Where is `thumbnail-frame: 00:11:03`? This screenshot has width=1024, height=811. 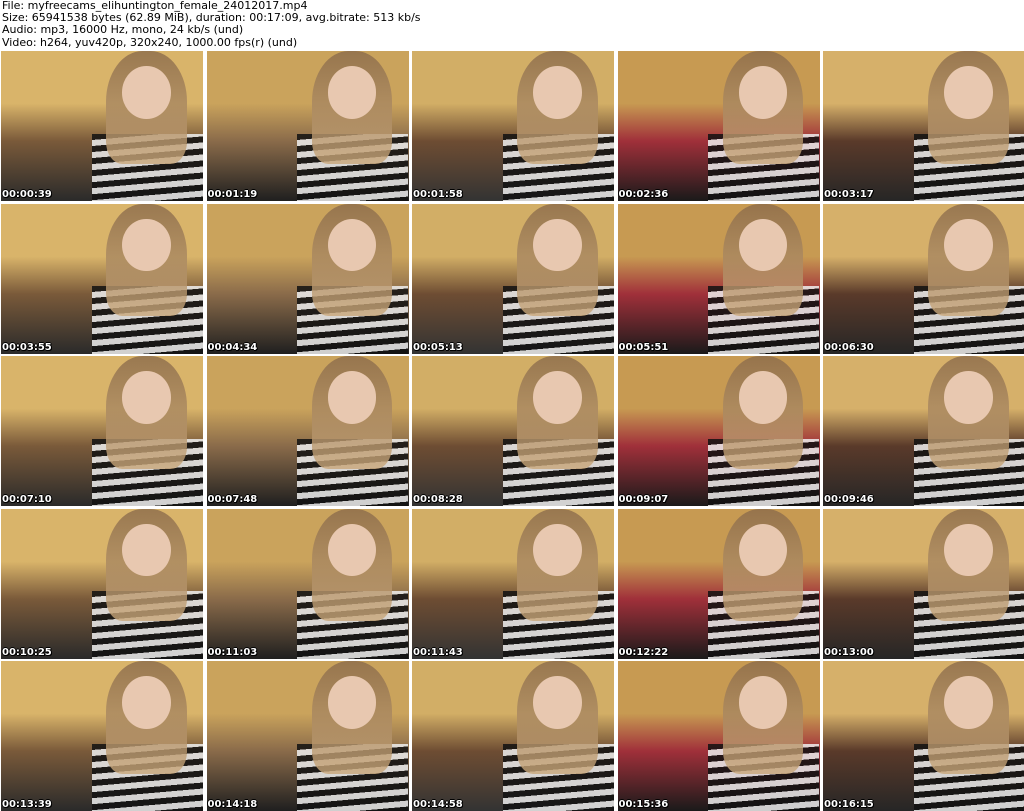
thumbnail-frame: 00:11:03 is located at coordinates (307, 583).